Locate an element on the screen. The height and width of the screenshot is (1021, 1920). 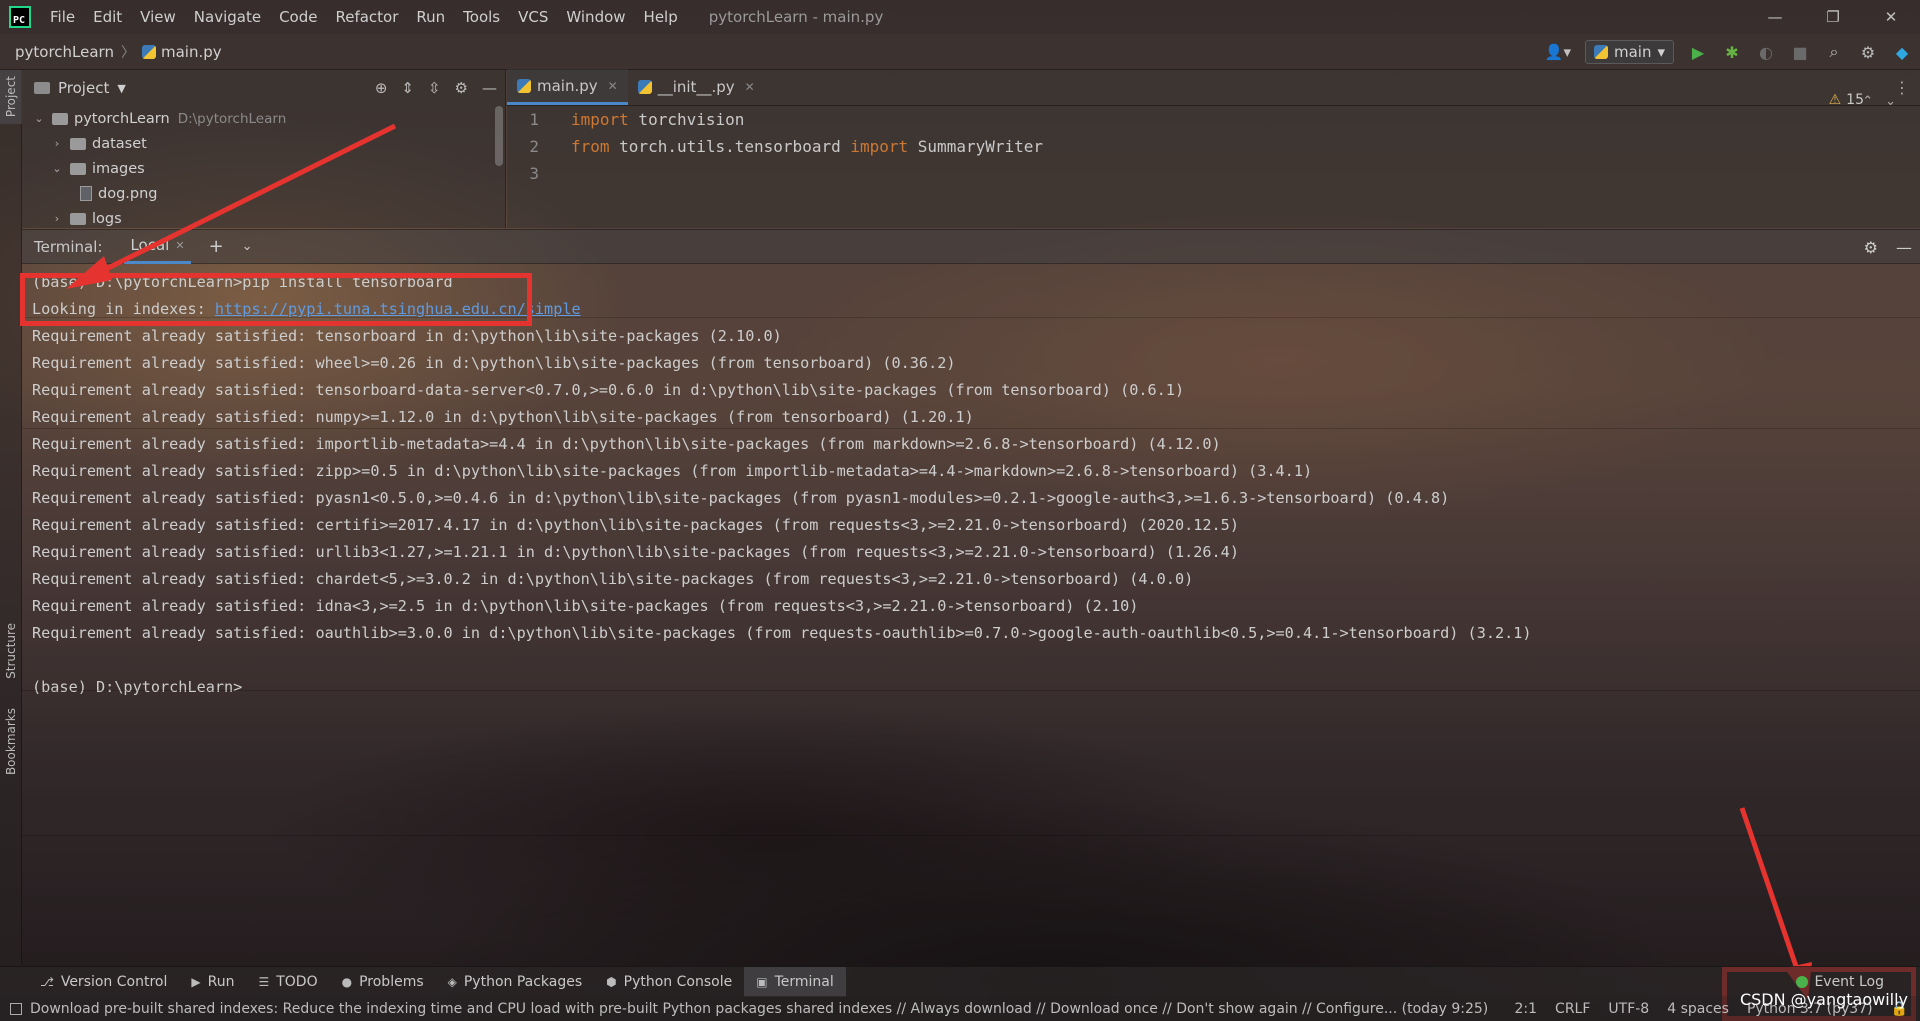
restore-button: ❐ is located at coordinates (1833, 17).